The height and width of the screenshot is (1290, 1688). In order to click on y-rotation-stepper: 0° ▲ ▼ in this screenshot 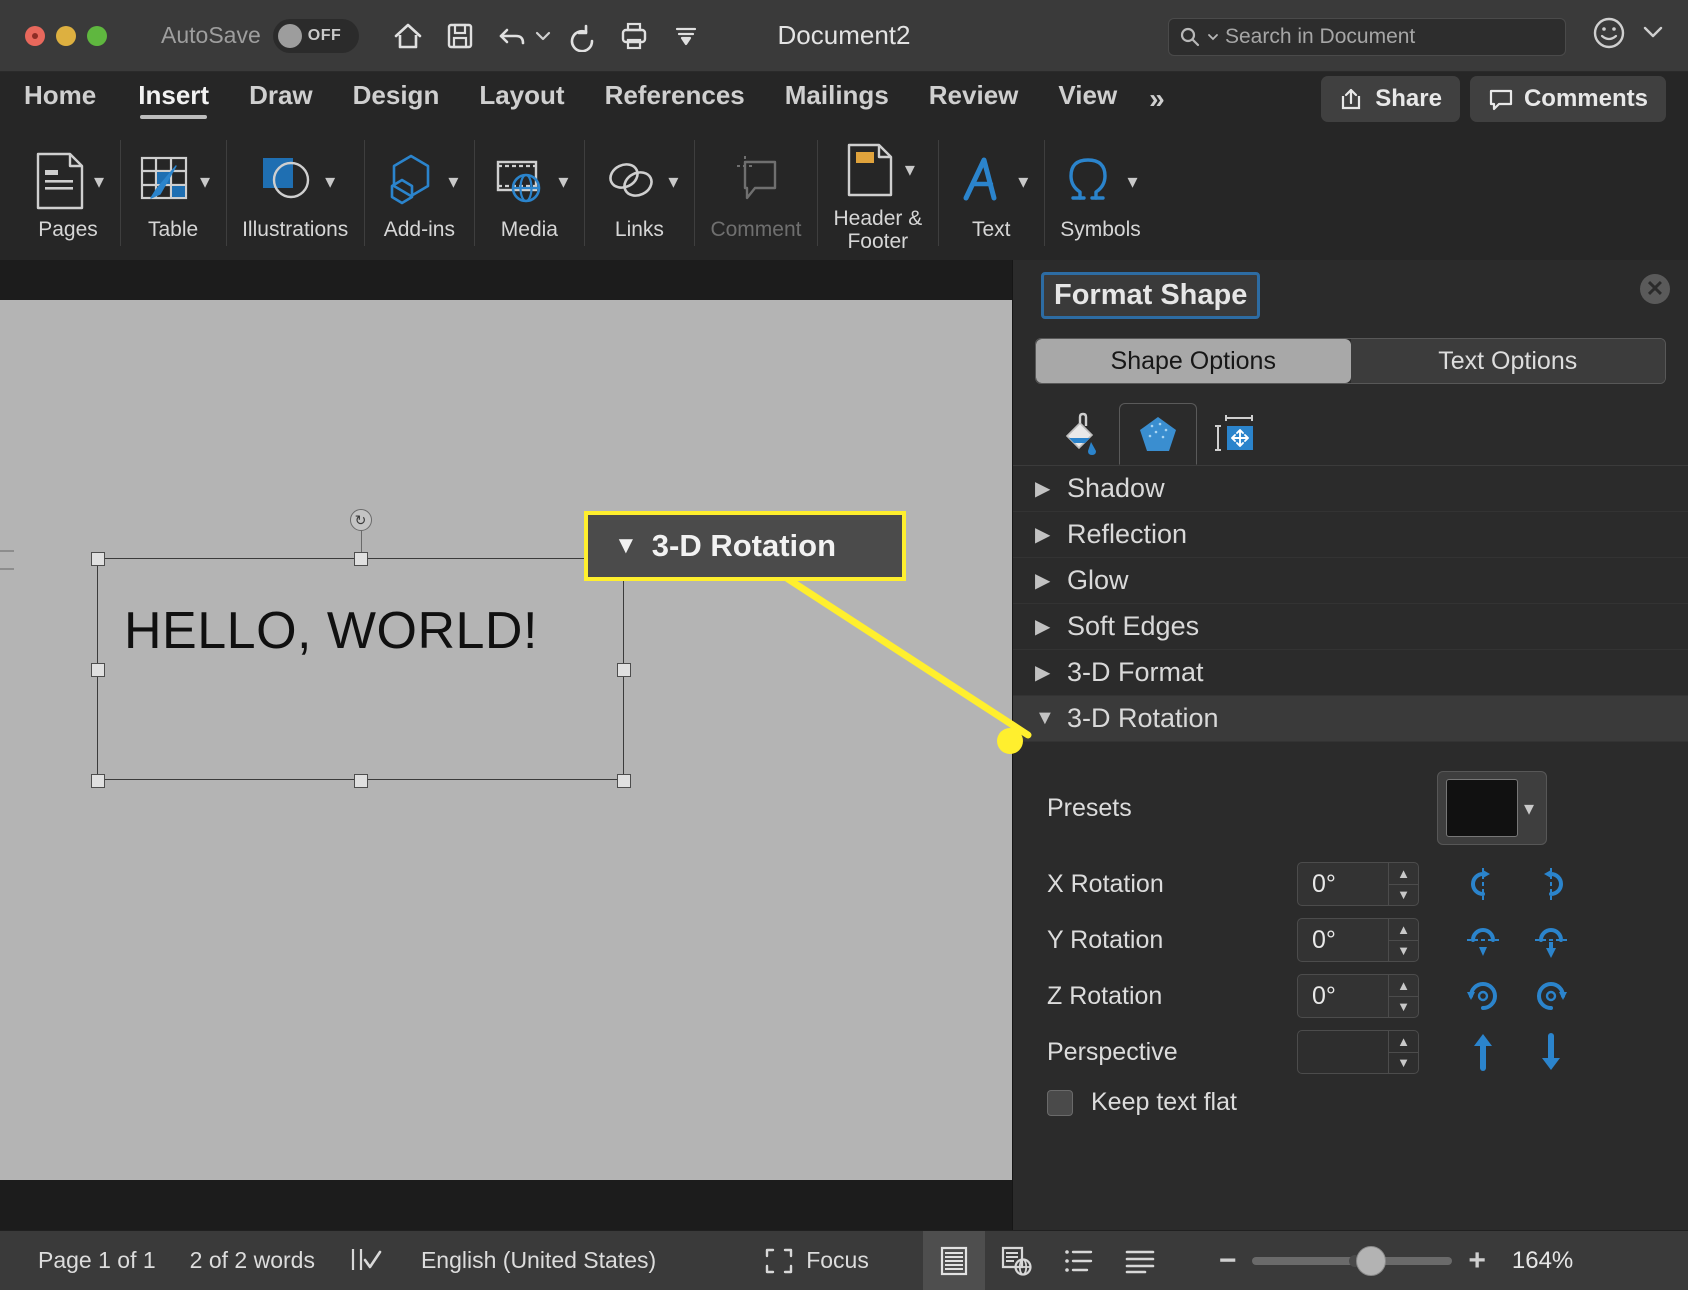, I will do `click(1358, 940)`.